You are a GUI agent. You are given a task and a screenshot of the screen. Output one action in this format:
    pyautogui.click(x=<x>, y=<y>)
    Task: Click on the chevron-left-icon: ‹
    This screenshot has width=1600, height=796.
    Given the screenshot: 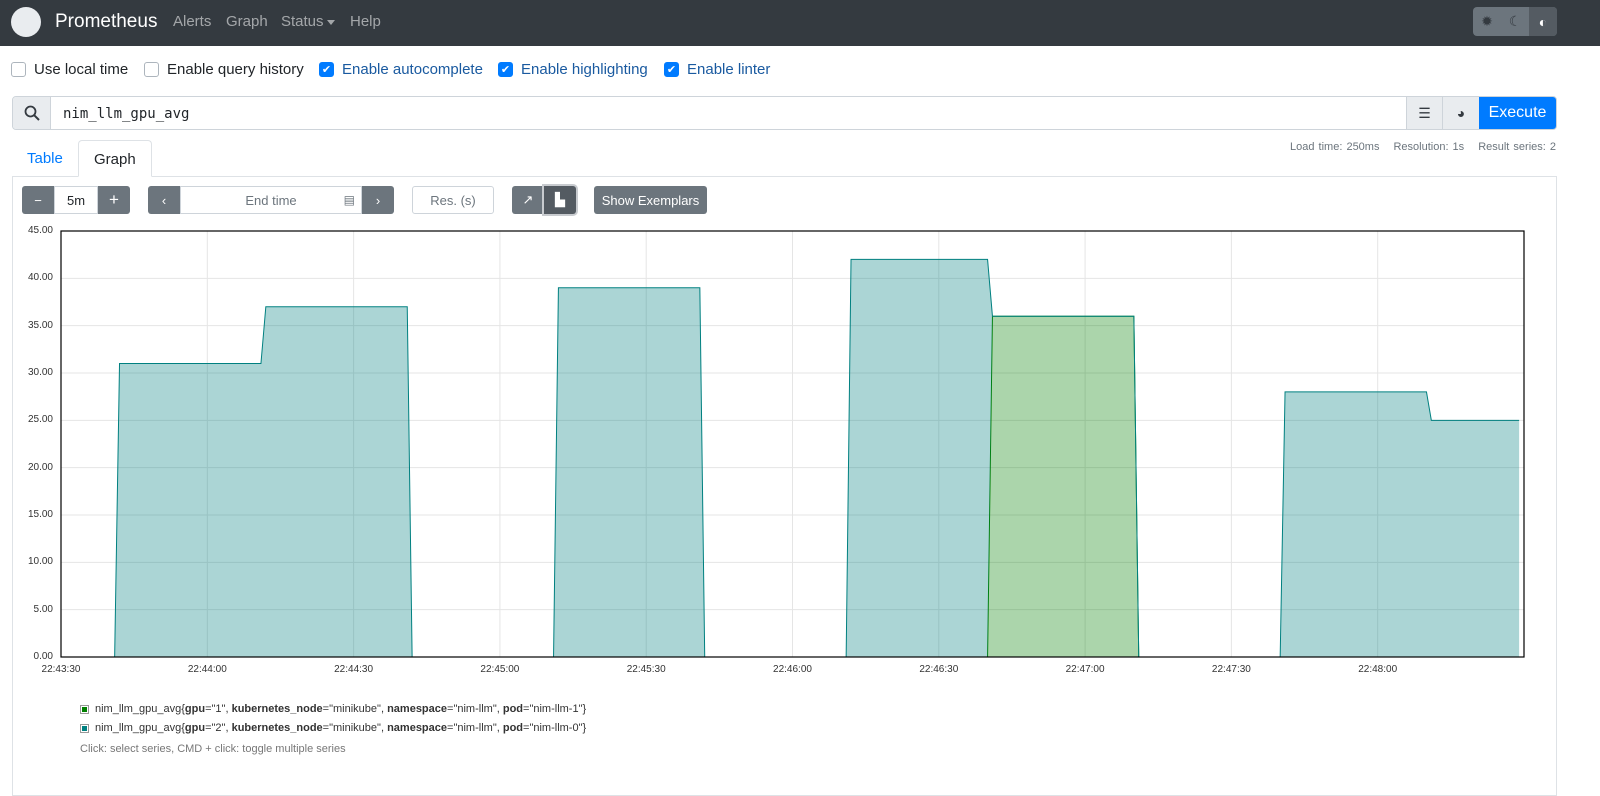 What is the action you would take?
    pyautogui.click(x=164, y=200)
    